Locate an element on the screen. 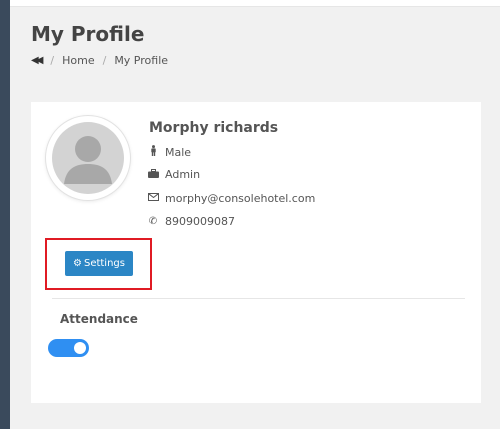 This screenshot has width=500, height=429. role-row: Admin is located at coordinates (174, 174).